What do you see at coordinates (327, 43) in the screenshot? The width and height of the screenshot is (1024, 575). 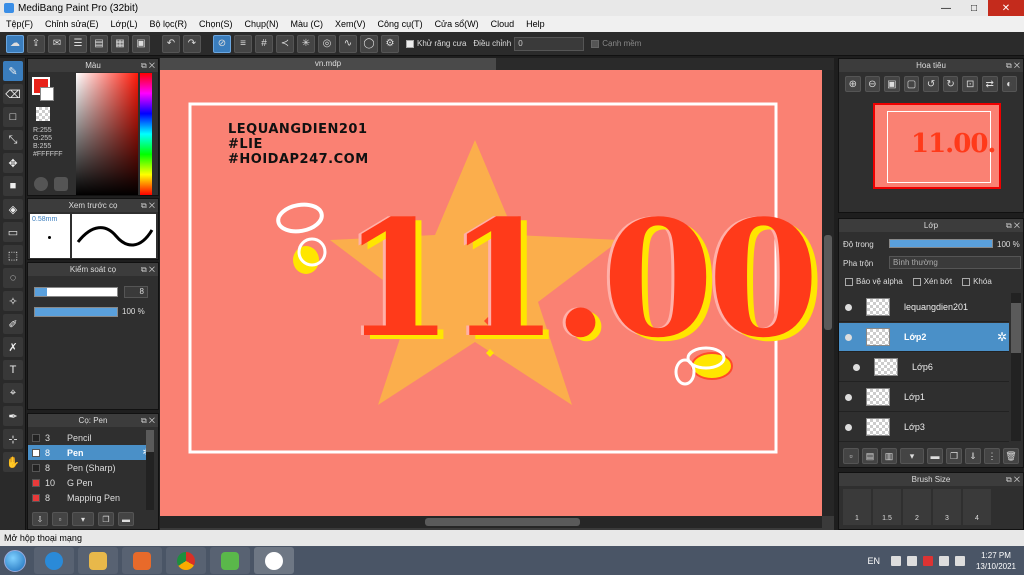 I see `circle-snap-icon: ◎` at bounding box center [327, 43].